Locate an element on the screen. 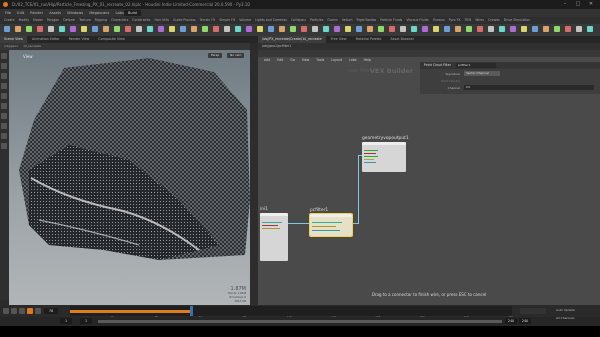  handle-tool-icon is located at coordinates (4, 96).